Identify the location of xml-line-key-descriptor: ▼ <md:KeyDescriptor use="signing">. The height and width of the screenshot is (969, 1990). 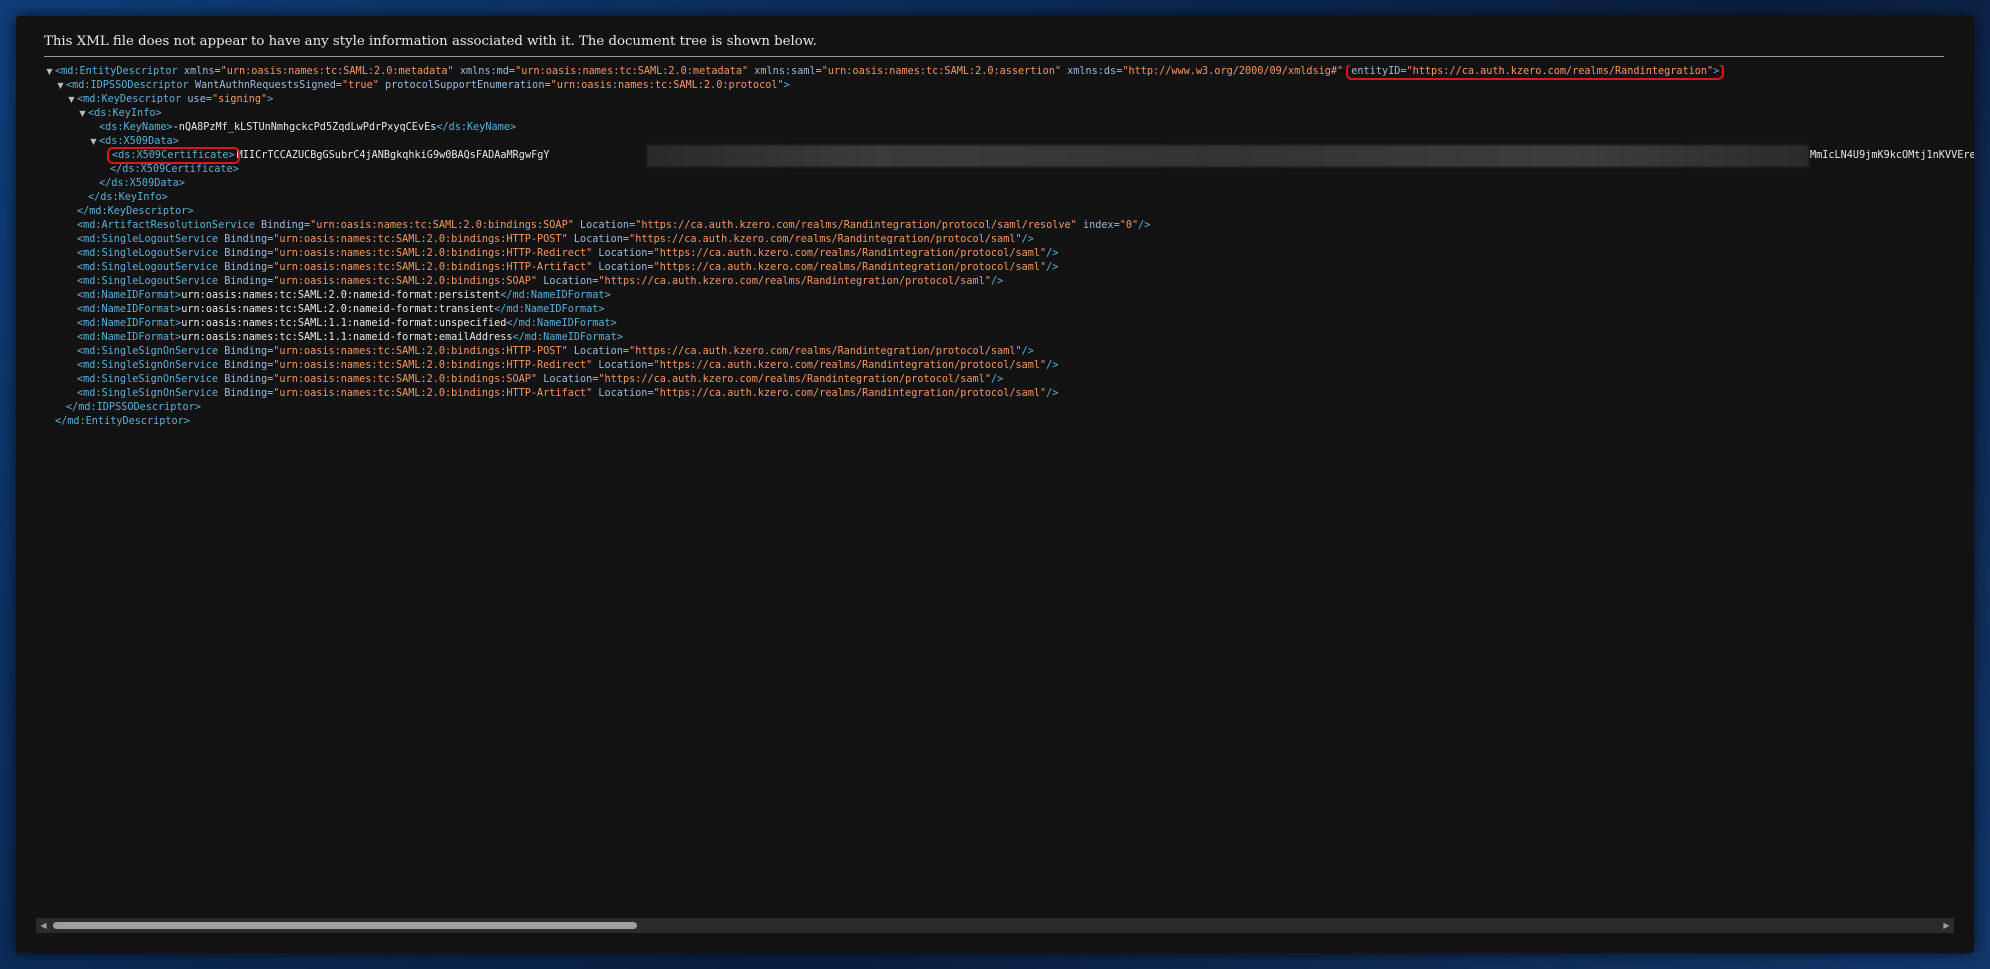
(1009, 100).